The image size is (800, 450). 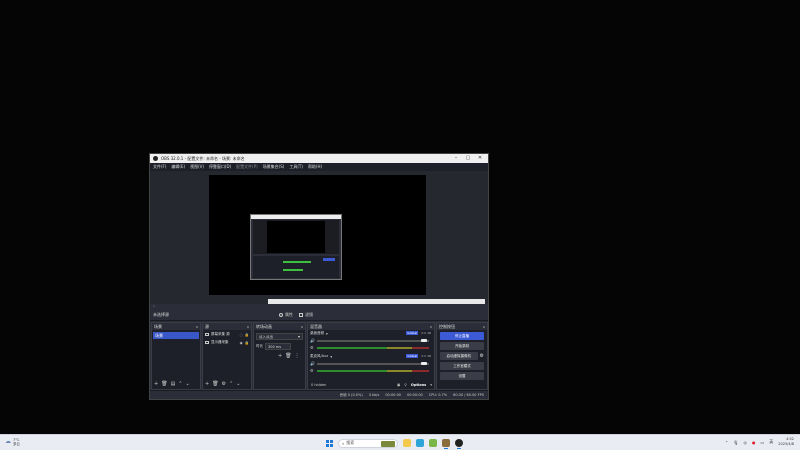 I want to click on remove-transition-icon: 🗑, so click(x=288, y=356).